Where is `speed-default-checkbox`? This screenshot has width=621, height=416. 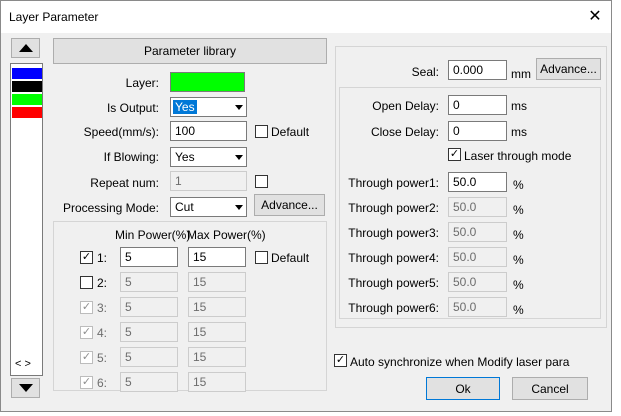 speed-default-checkbox is located at coordinates (261, 131).